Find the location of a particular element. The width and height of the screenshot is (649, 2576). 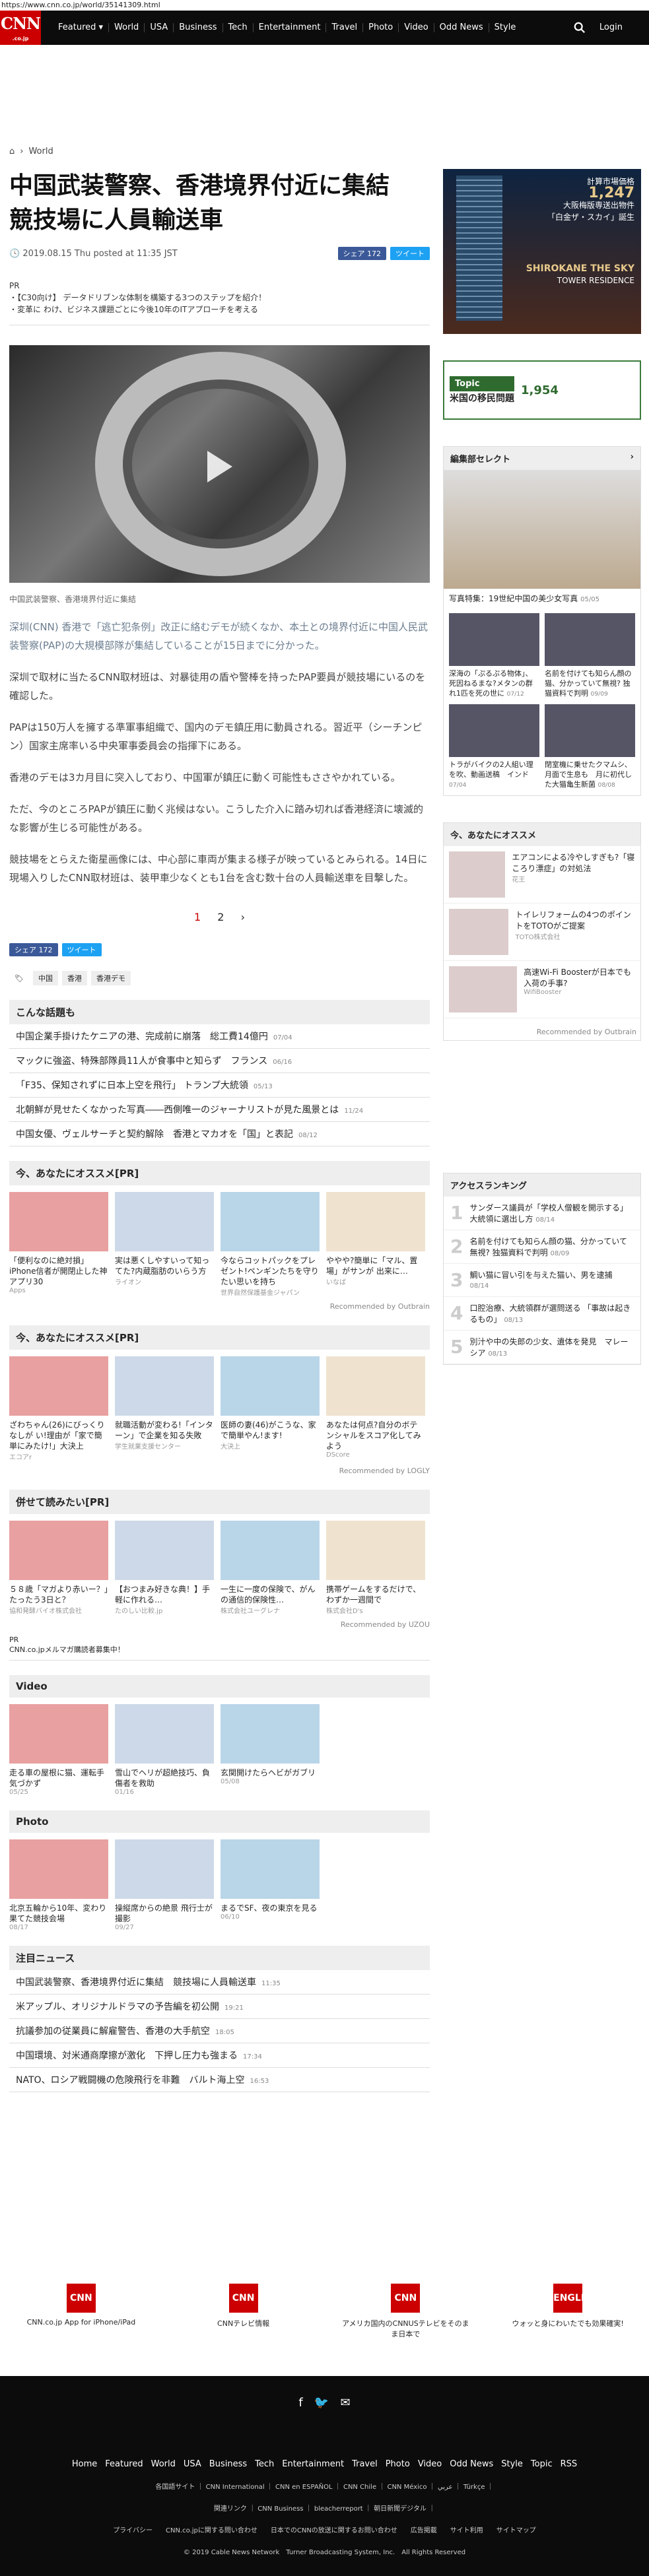

app-link: ENGLISH ウォッと身にわいたでも効果確実! is located at coordinates (568, 2311).